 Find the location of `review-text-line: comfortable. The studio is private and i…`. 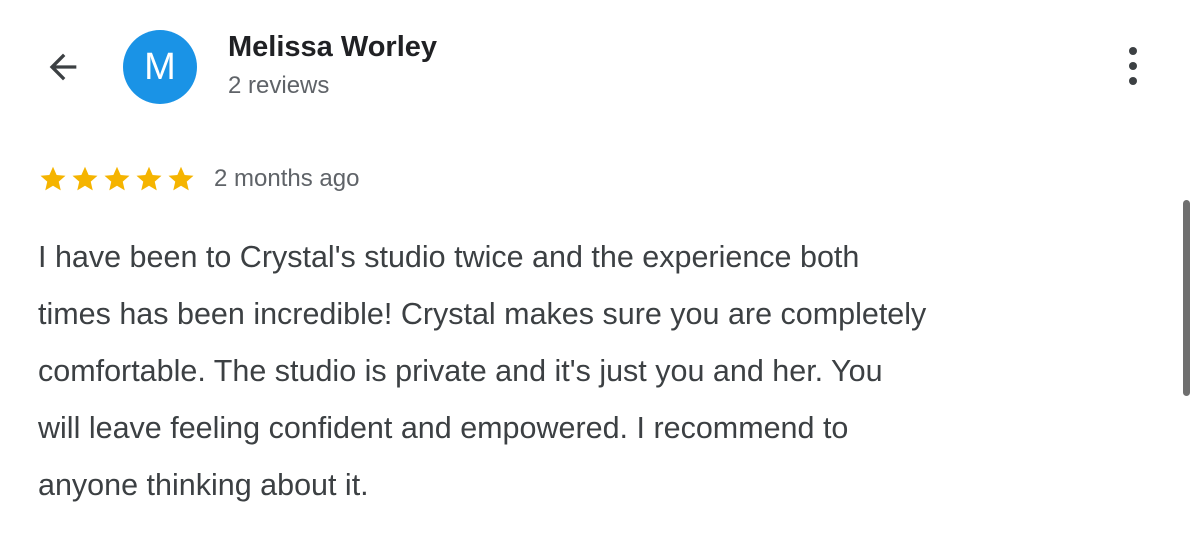

review-text-line: comfortable. The studio is private and i… is located at coordinates (460, 371).